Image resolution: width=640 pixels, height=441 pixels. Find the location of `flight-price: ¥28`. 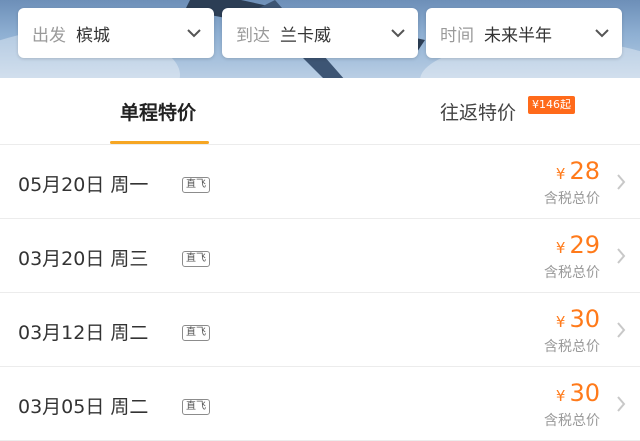

flight-price: ¥28 is located at coordinates (578, 171).